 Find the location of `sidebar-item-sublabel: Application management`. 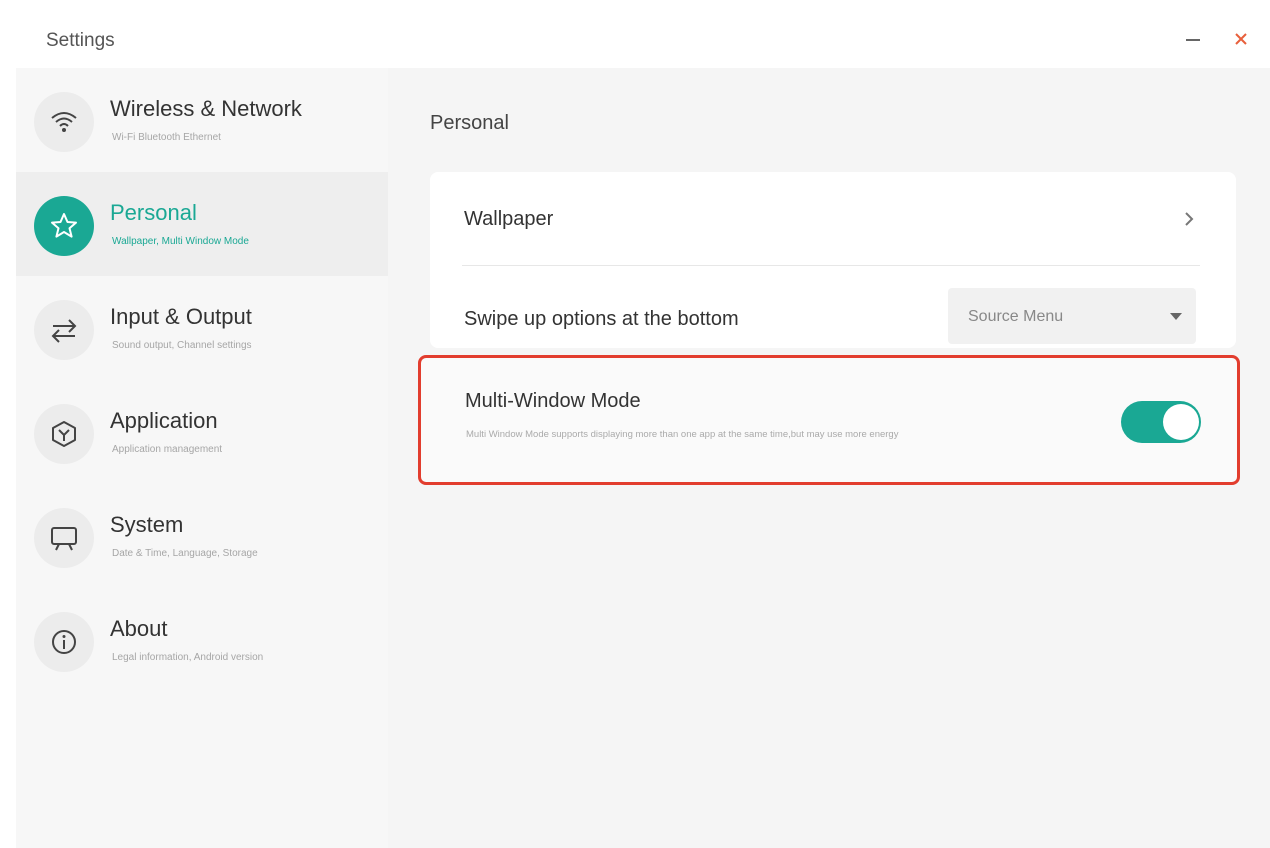

sidebar-item-sublabel: Application management is located at coordinates (167, 449).